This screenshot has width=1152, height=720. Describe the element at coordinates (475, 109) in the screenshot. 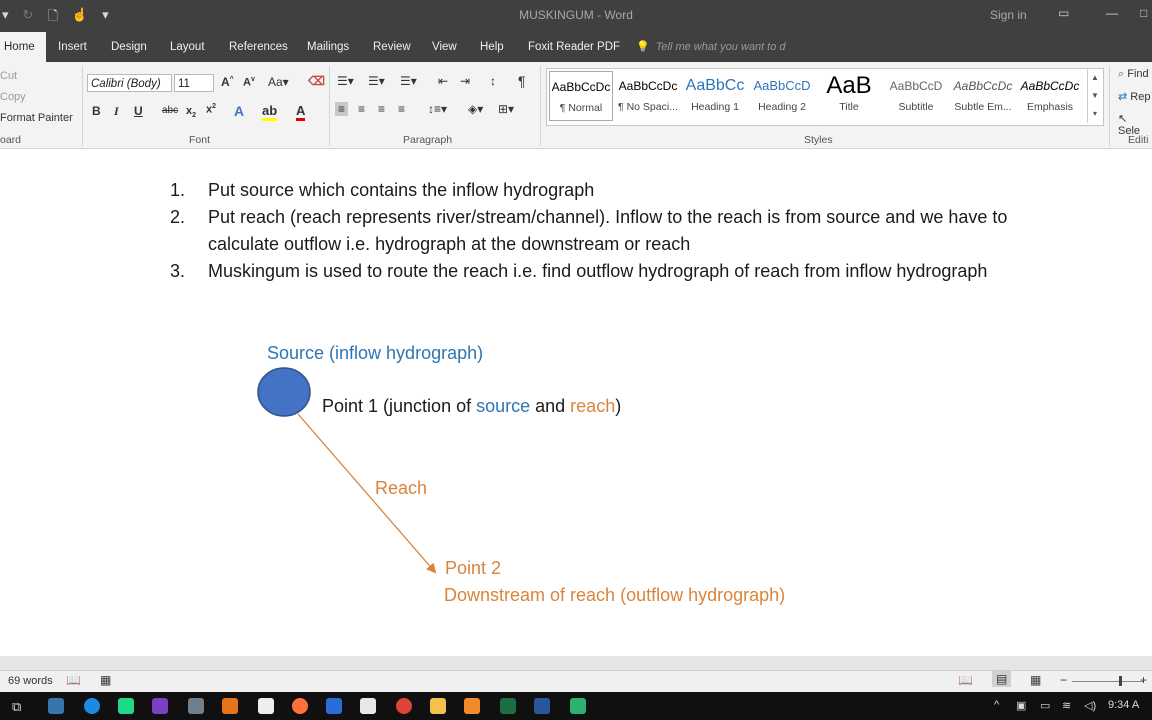

I see `shading-icon: ◈▾` at that location.